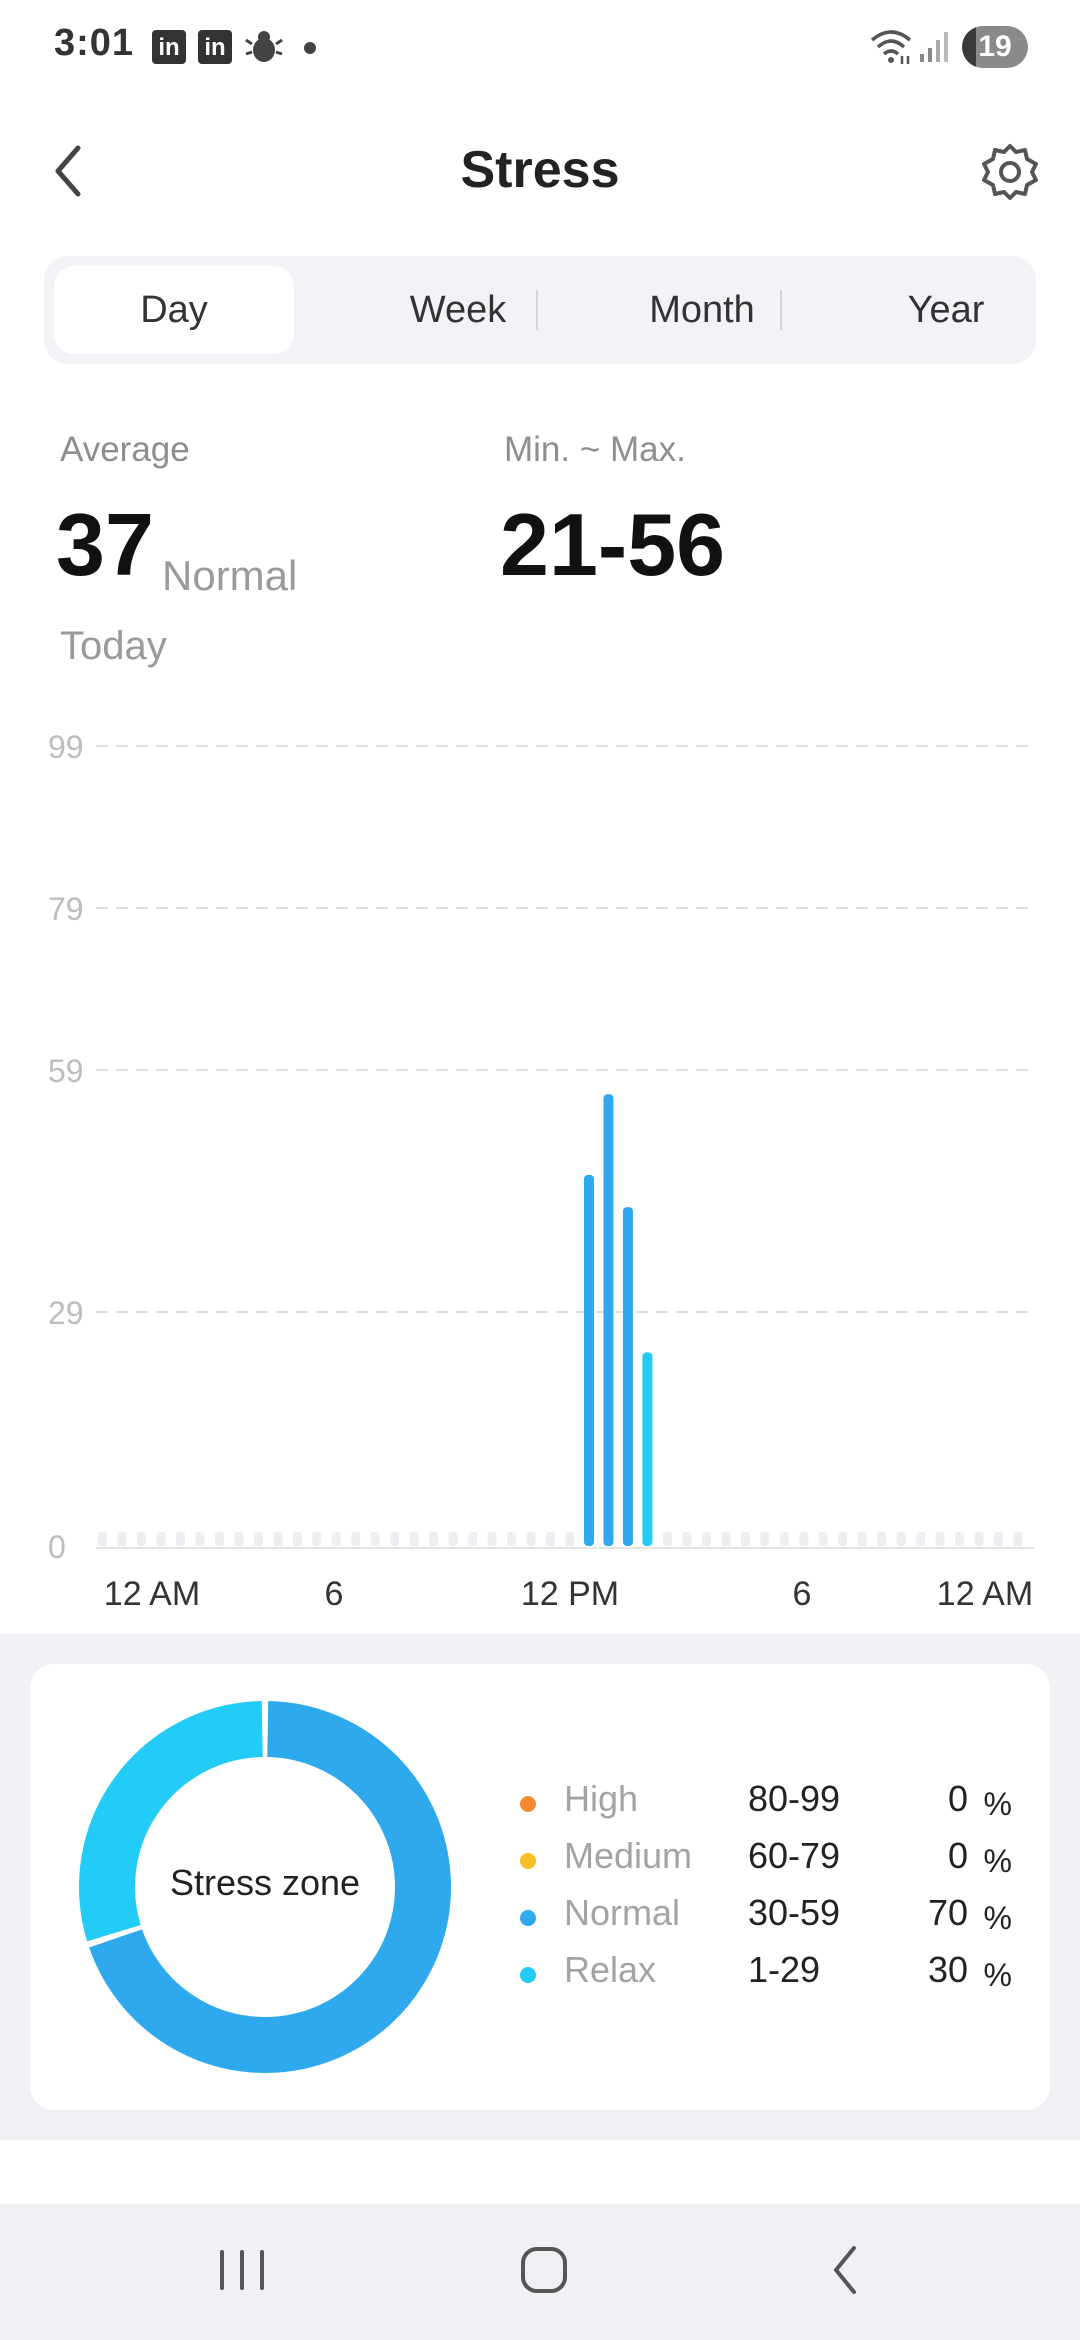  Describe the element at coordinates (57, 1547) in the screenshot. I see `y-tick-label: 0` at that location.